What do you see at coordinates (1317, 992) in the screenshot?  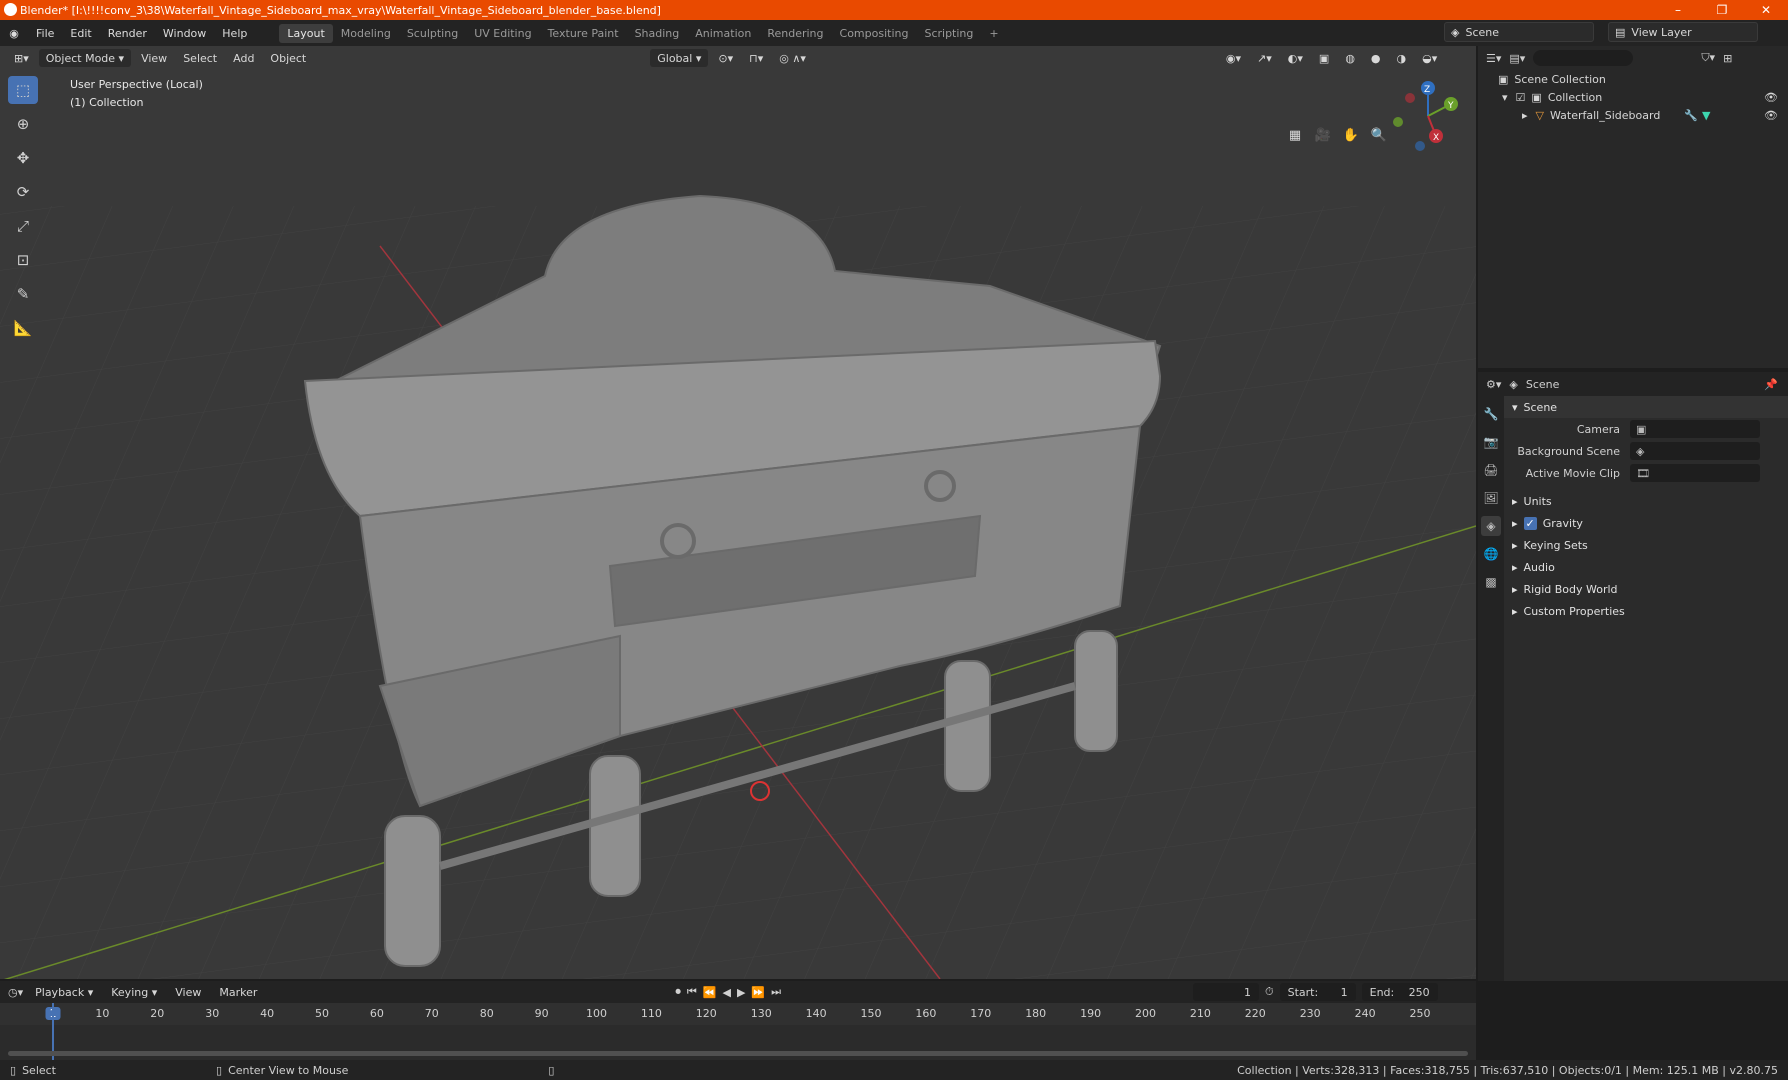 I see `start-frame-field: Start: 1` at bounding box center [1317, 992].